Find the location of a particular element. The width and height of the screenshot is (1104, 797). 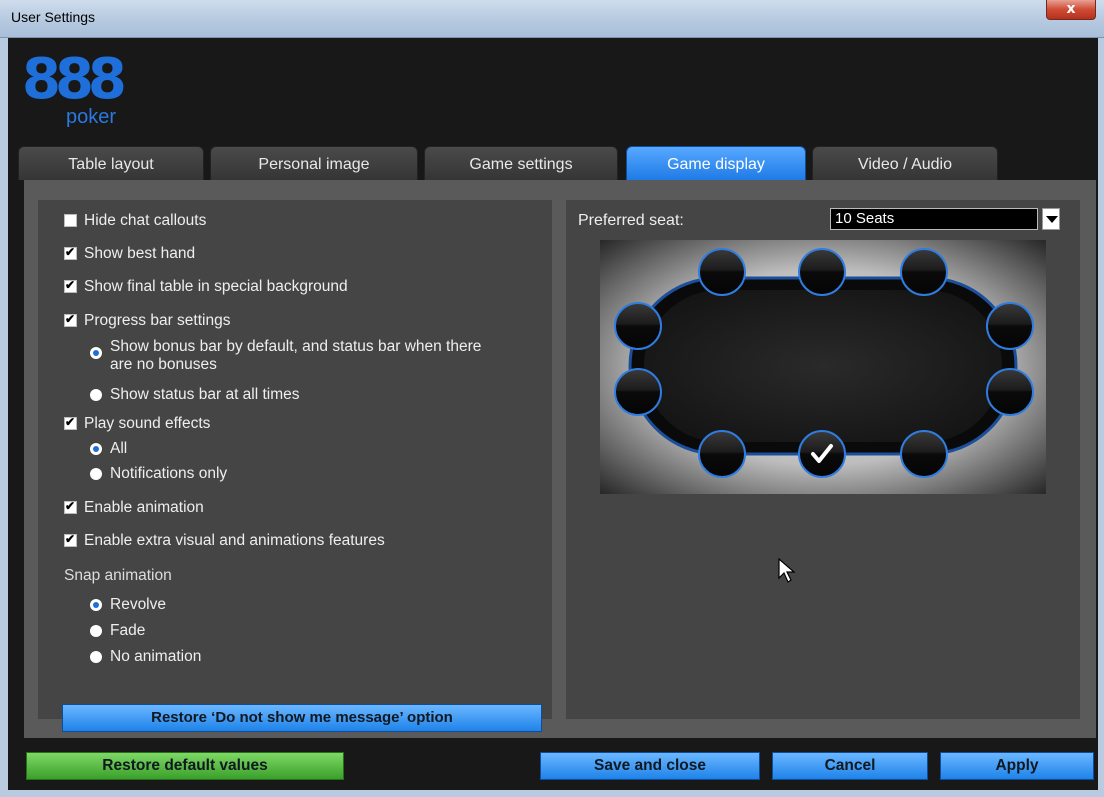

tab-video-audio: Video / Audio is located at coordinates (905, 163).